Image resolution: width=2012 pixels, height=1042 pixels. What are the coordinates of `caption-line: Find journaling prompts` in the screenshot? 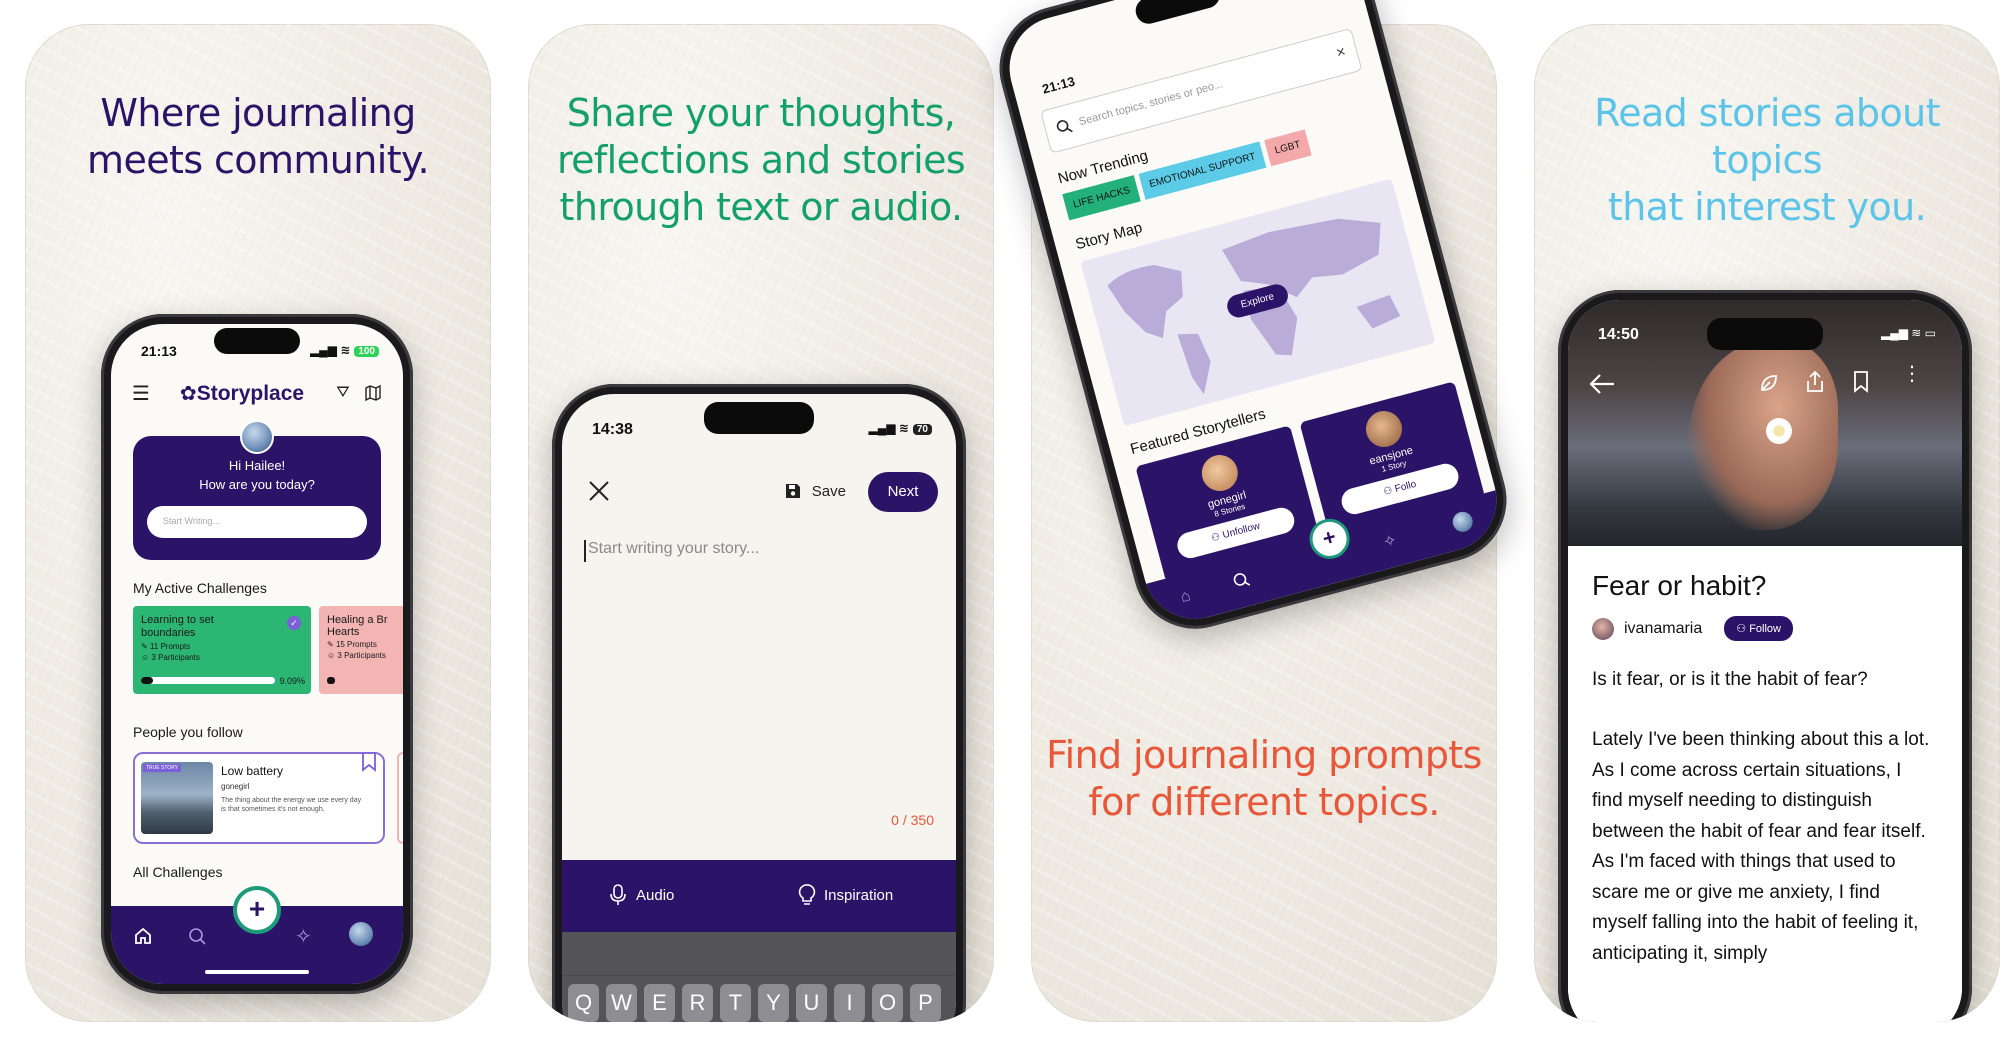 It's located at (1264, 755).